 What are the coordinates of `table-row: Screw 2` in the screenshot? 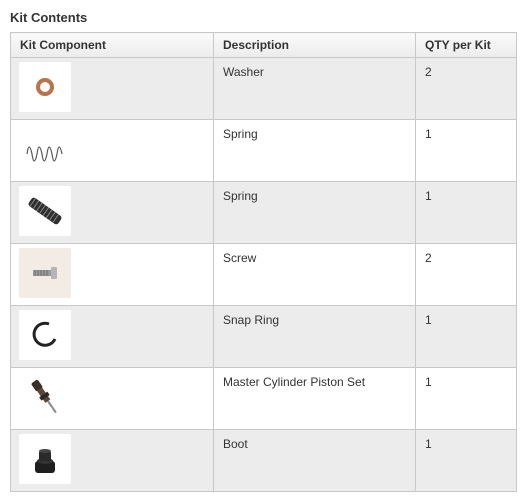 It's located at (263, 274).